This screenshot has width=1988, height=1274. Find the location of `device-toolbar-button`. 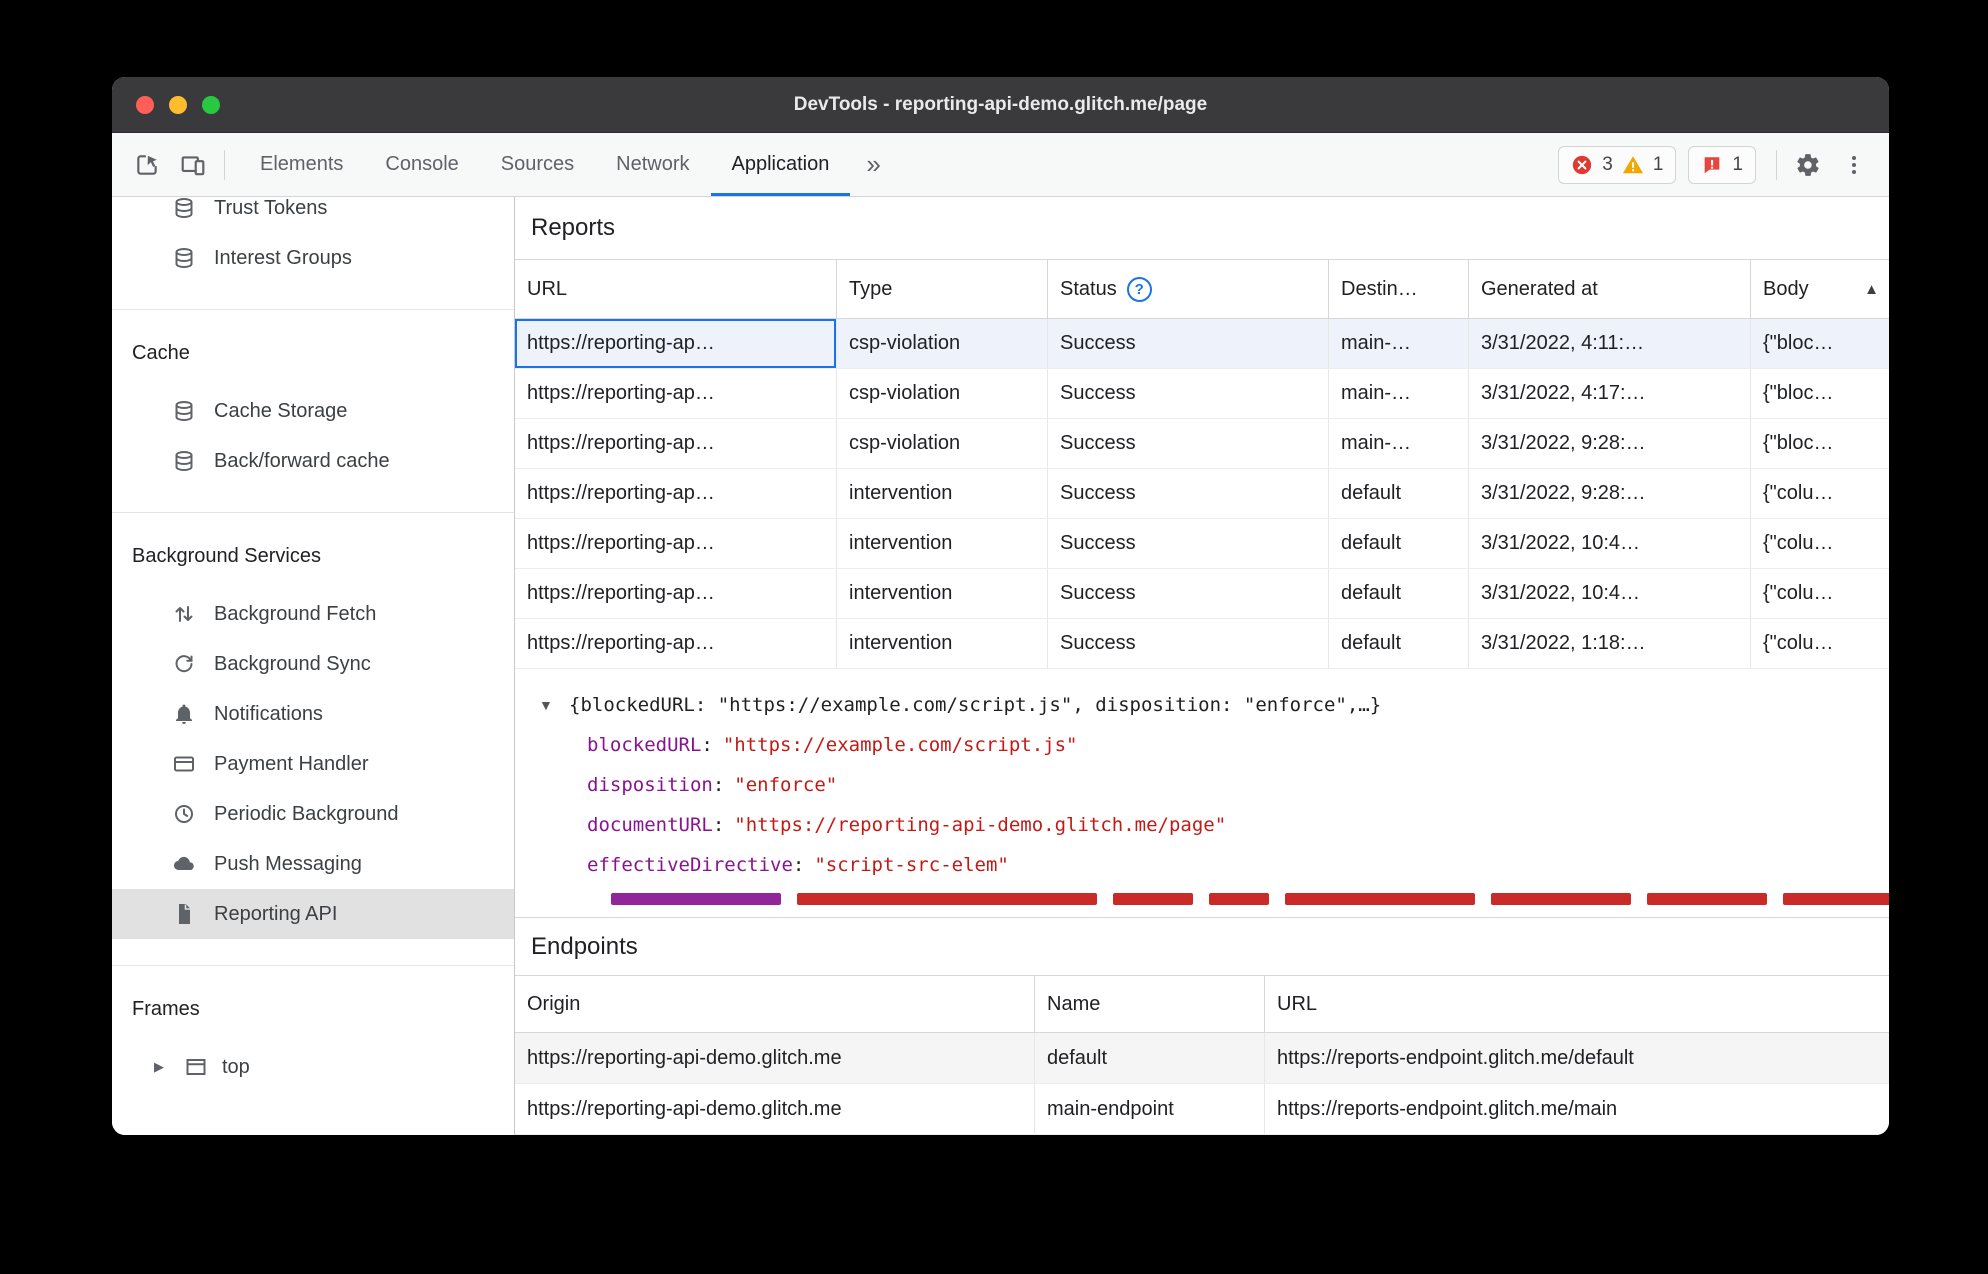

device-toolbar-button is located at coordinates (193, 165).